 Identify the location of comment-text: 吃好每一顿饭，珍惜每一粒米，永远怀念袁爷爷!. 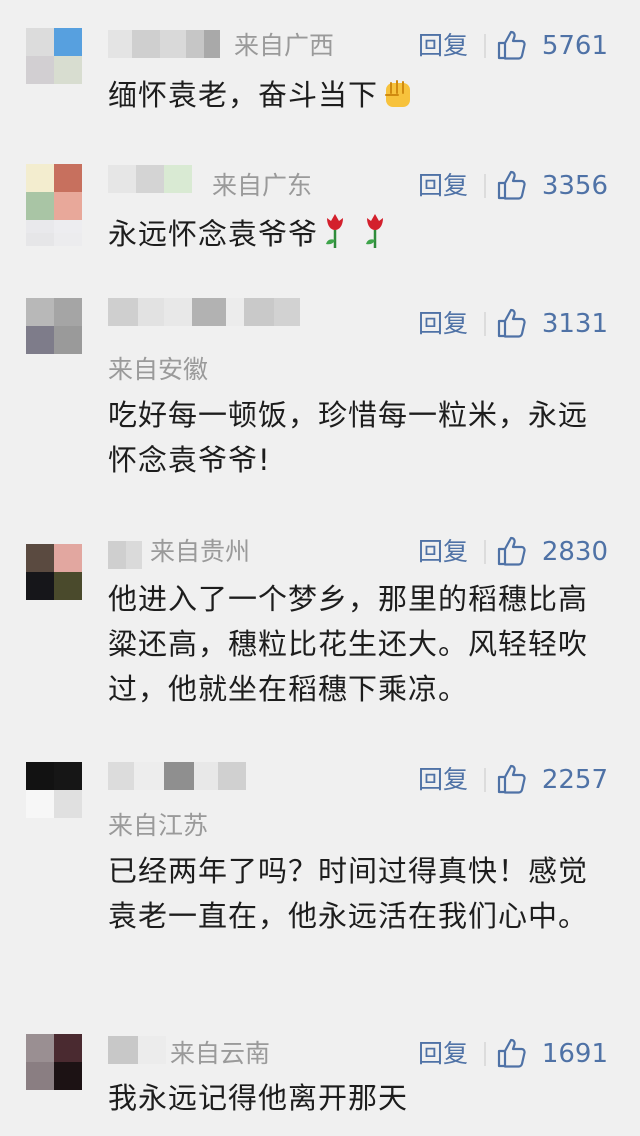
(348, 437).